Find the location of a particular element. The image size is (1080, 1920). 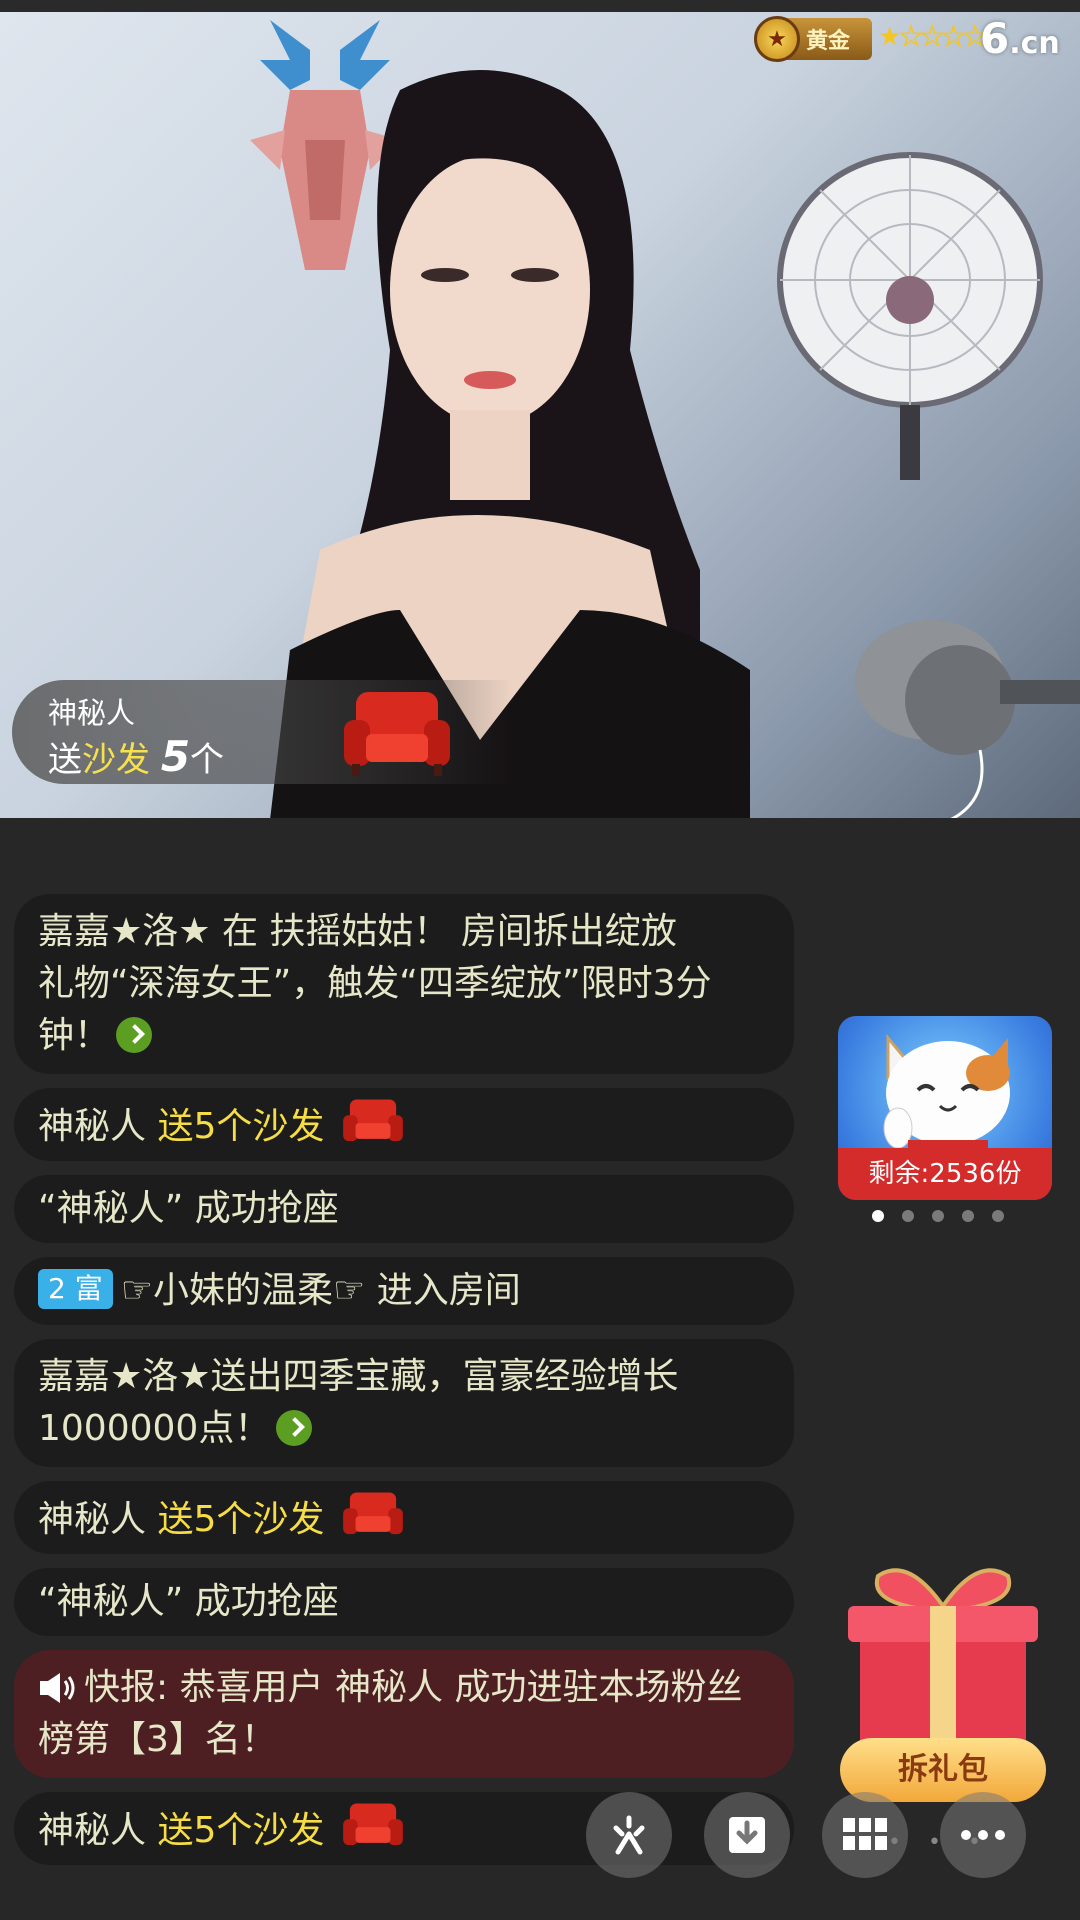

grid-button is located at coordinates (865, 1835).